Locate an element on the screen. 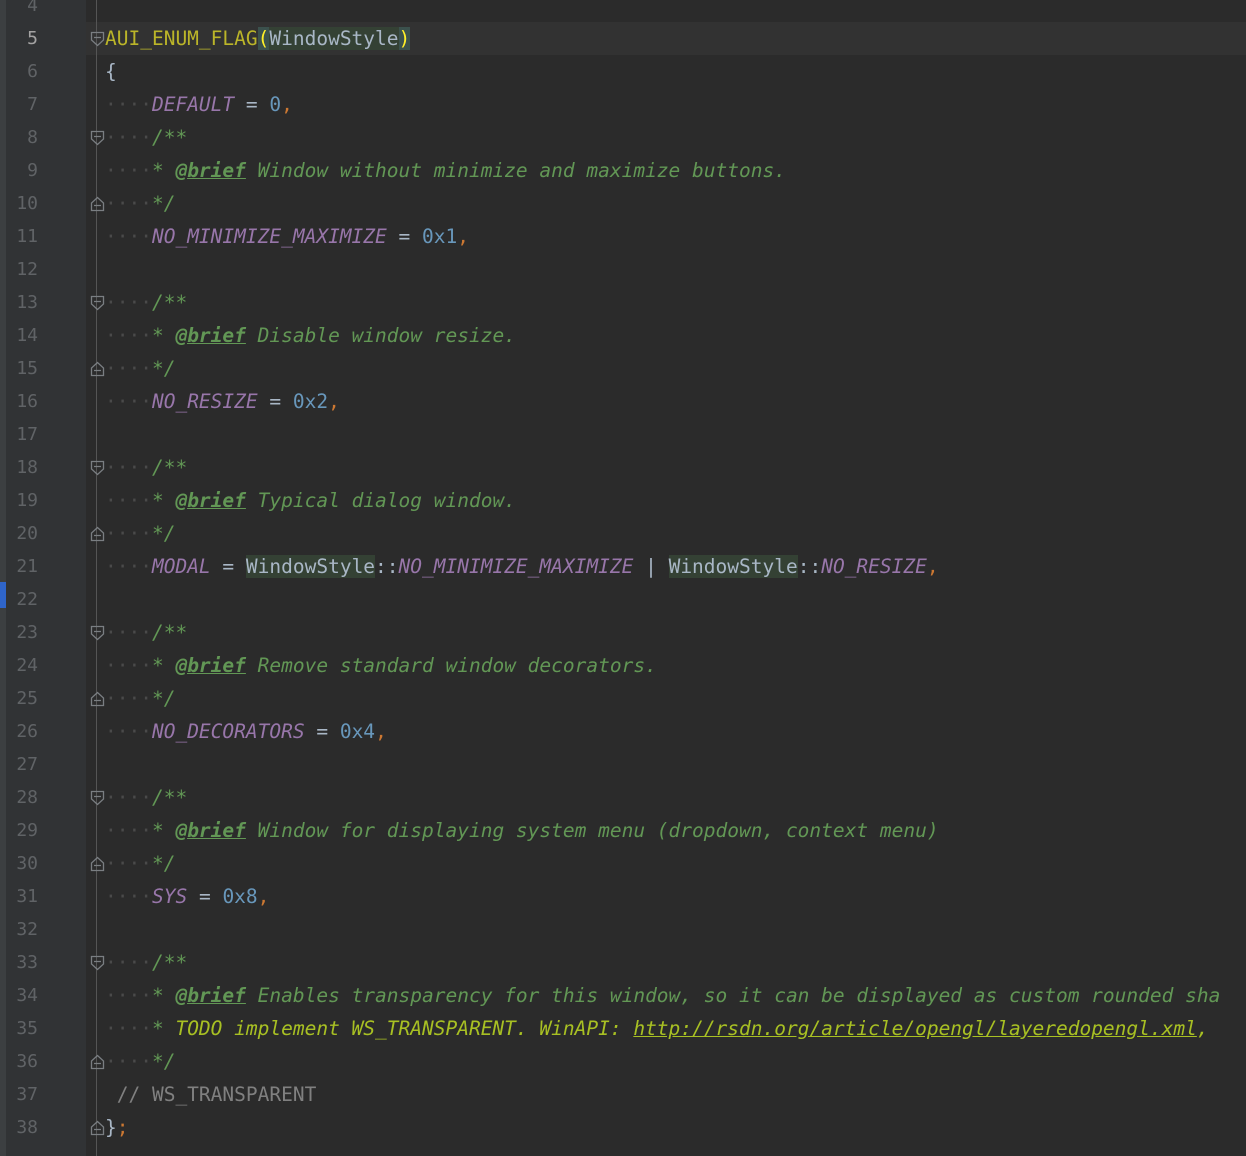  code-line: 10 ····*/ is located at coordinates (623, 203).